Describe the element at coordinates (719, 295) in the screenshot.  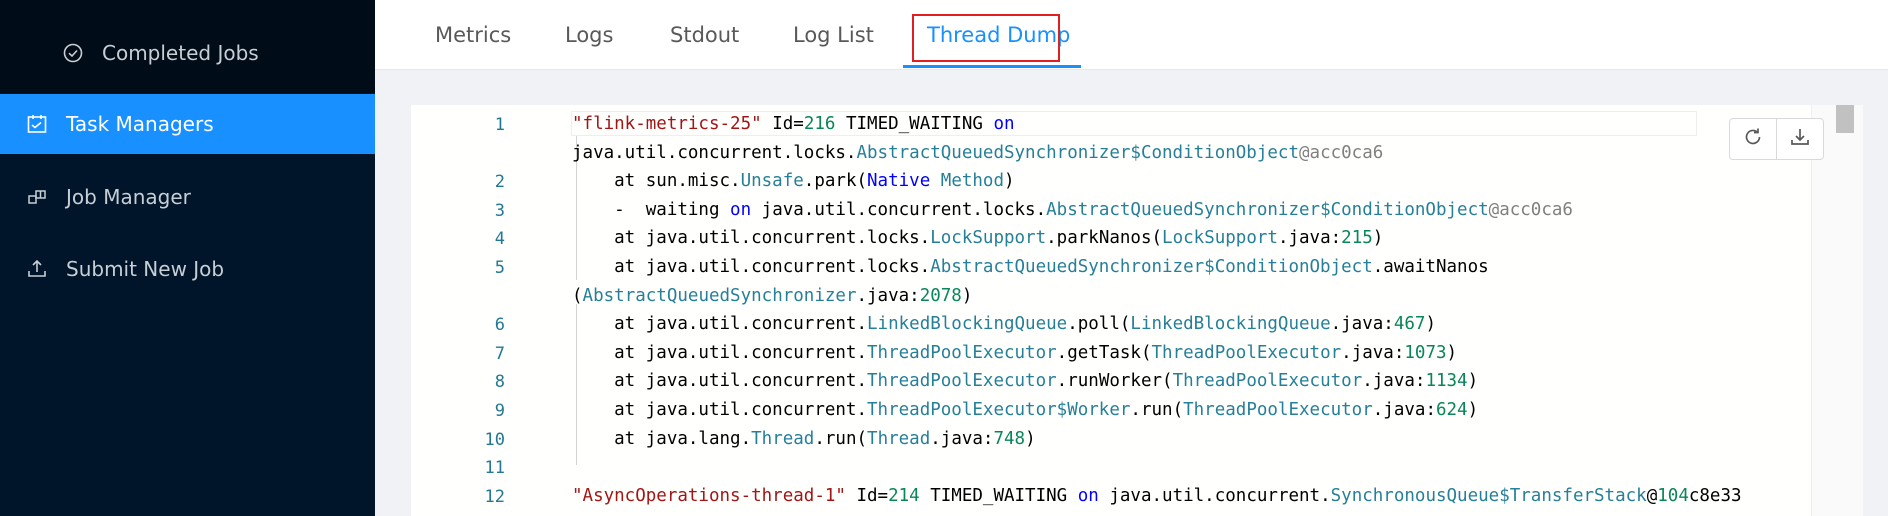
I see `code-token: AbstractQueuedSynchronizer` at that location.